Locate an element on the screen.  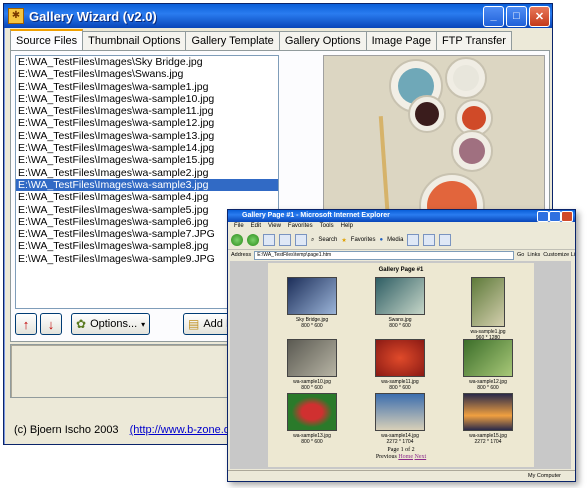
list-item: E:\WA_TestFiles\Images\wa-sample12.jpg is located at coordinates (147, 123).